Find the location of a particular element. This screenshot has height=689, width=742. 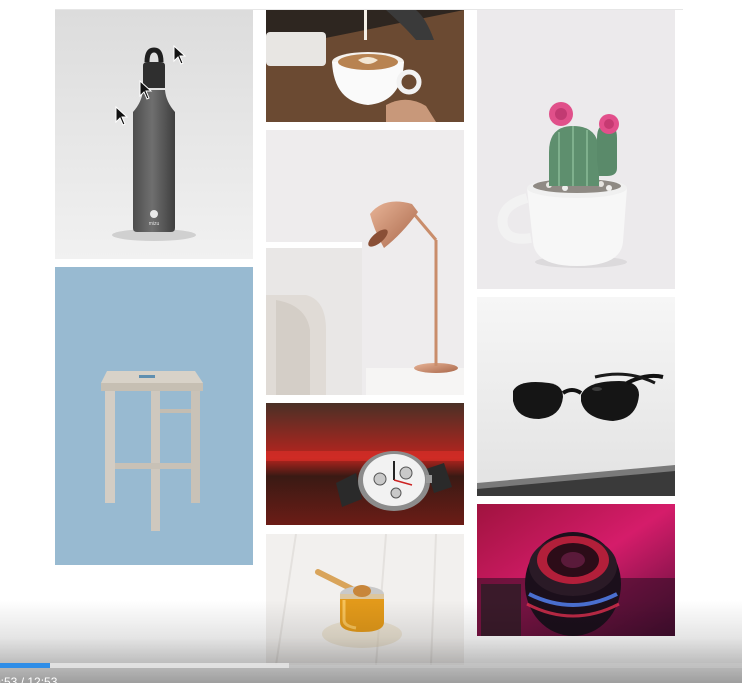

wooden-stool-image is located at coordinates (154, 416).